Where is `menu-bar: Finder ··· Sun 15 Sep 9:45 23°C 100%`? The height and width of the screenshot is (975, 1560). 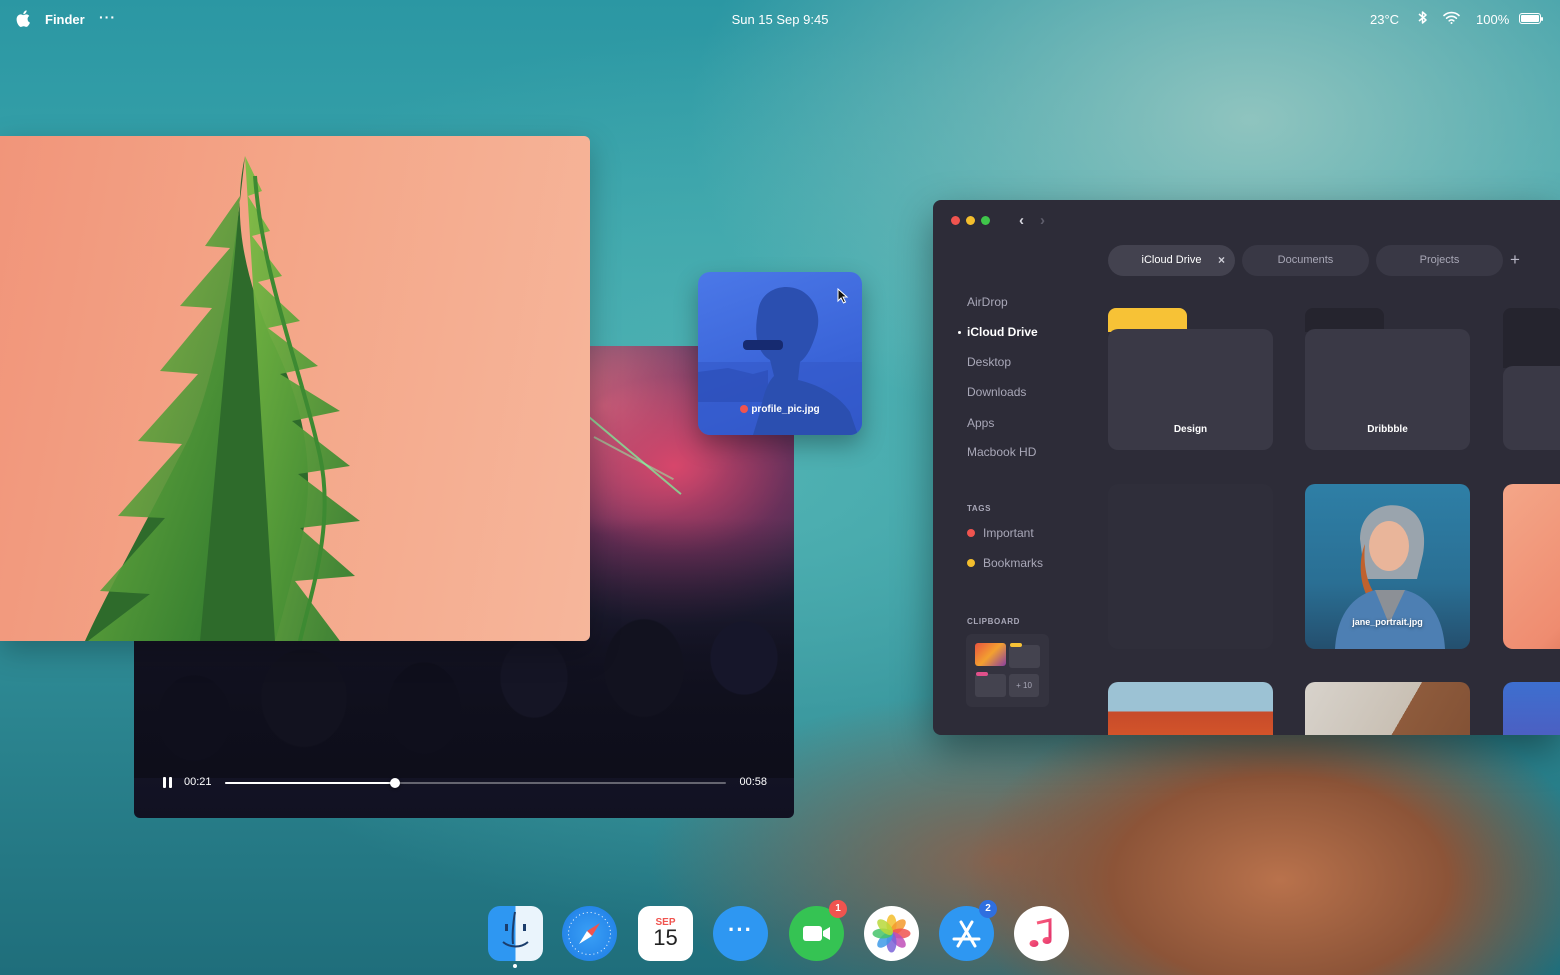 menu-bar: Finder ··· Sun 15 Sep 9:45 23°C 100% is located at coordinates (780, 19).